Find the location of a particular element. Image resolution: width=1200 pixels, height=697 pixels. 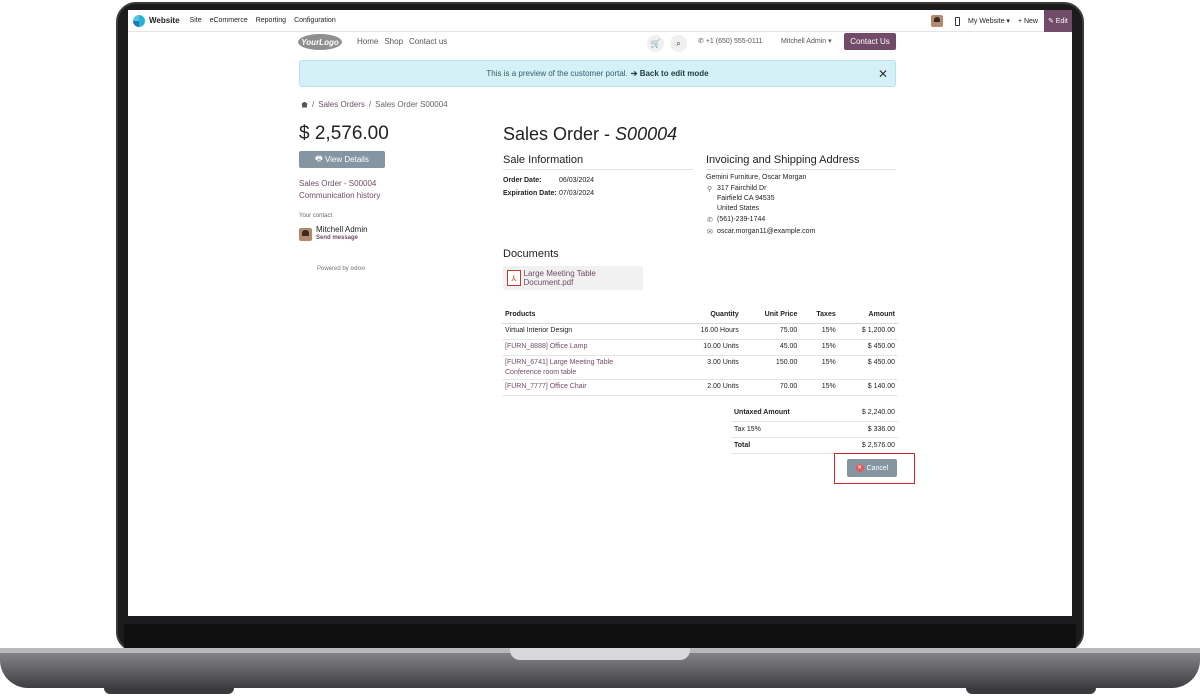

tax-value: $ 336.00 is located at coordinates (865, 429).